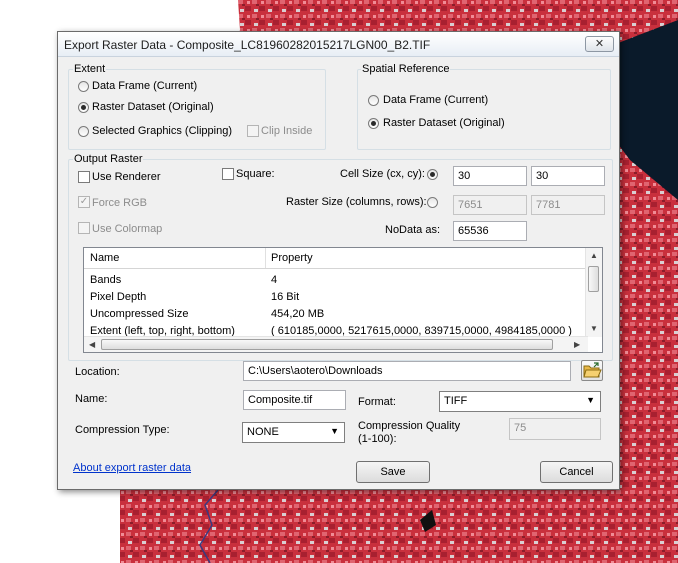 This screenshot has width=678, height=563. I want to click on extent-selected-graphics-label: Selected Graphics (Clipping), so click(162, 131).